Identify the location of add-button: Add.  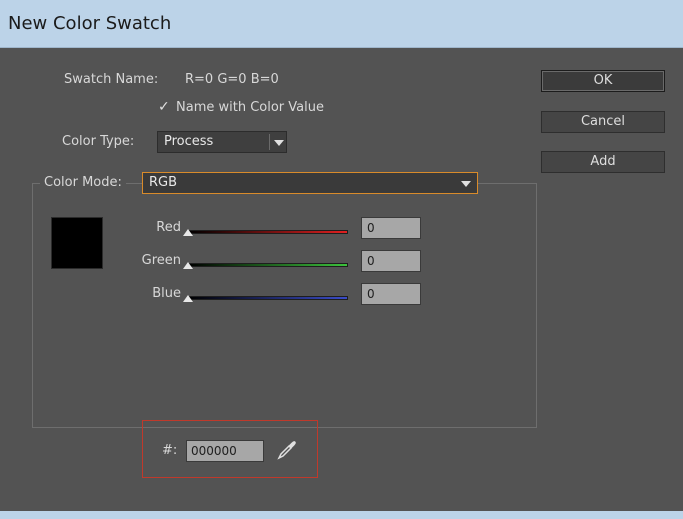
(603, 162).